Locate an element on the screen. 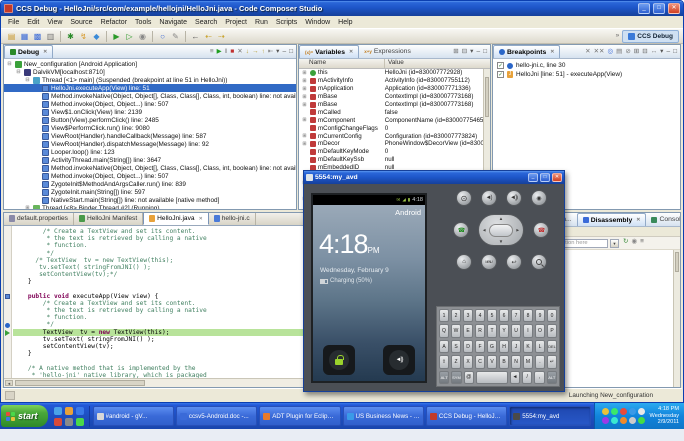 This screenshot has width=684, height=441. kbd-key: O is located at coordinates (540, 331).